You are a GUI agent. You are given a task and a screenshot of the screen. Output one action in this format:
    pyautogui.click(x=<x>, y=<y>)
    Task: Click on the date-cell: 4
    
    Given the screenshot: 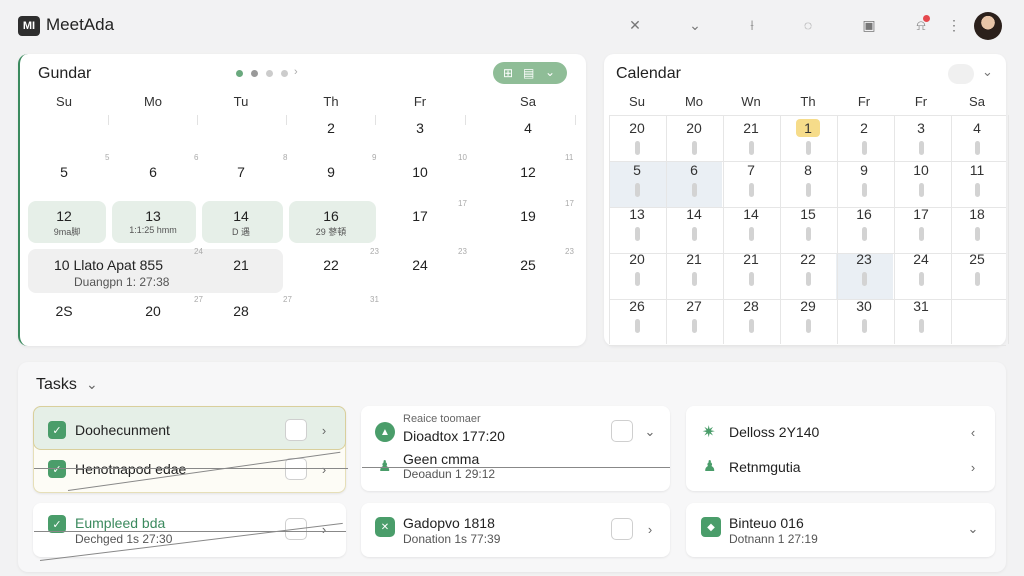 What is the action you would take?
    pyautogui.click(x=977, y=128)
    